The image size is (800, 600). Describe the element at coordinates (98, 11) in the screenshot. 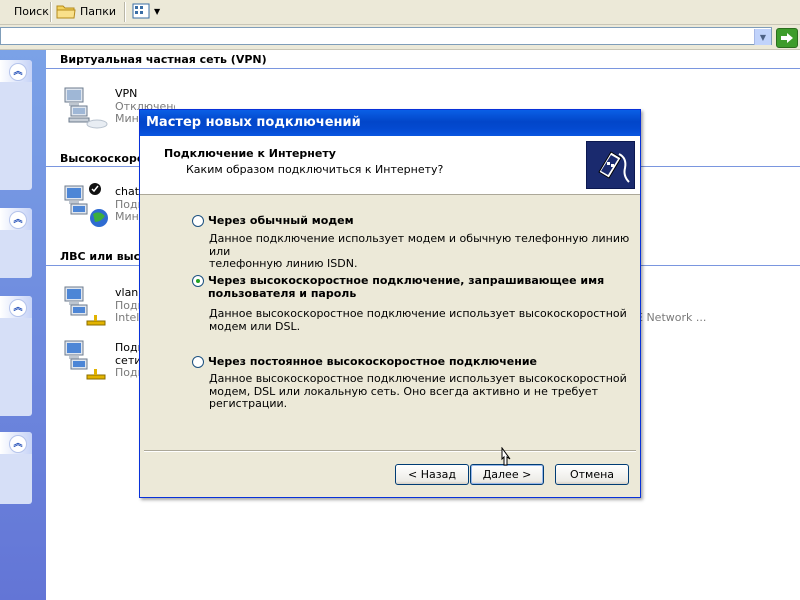

I see `folders-label: Папки` at that location.